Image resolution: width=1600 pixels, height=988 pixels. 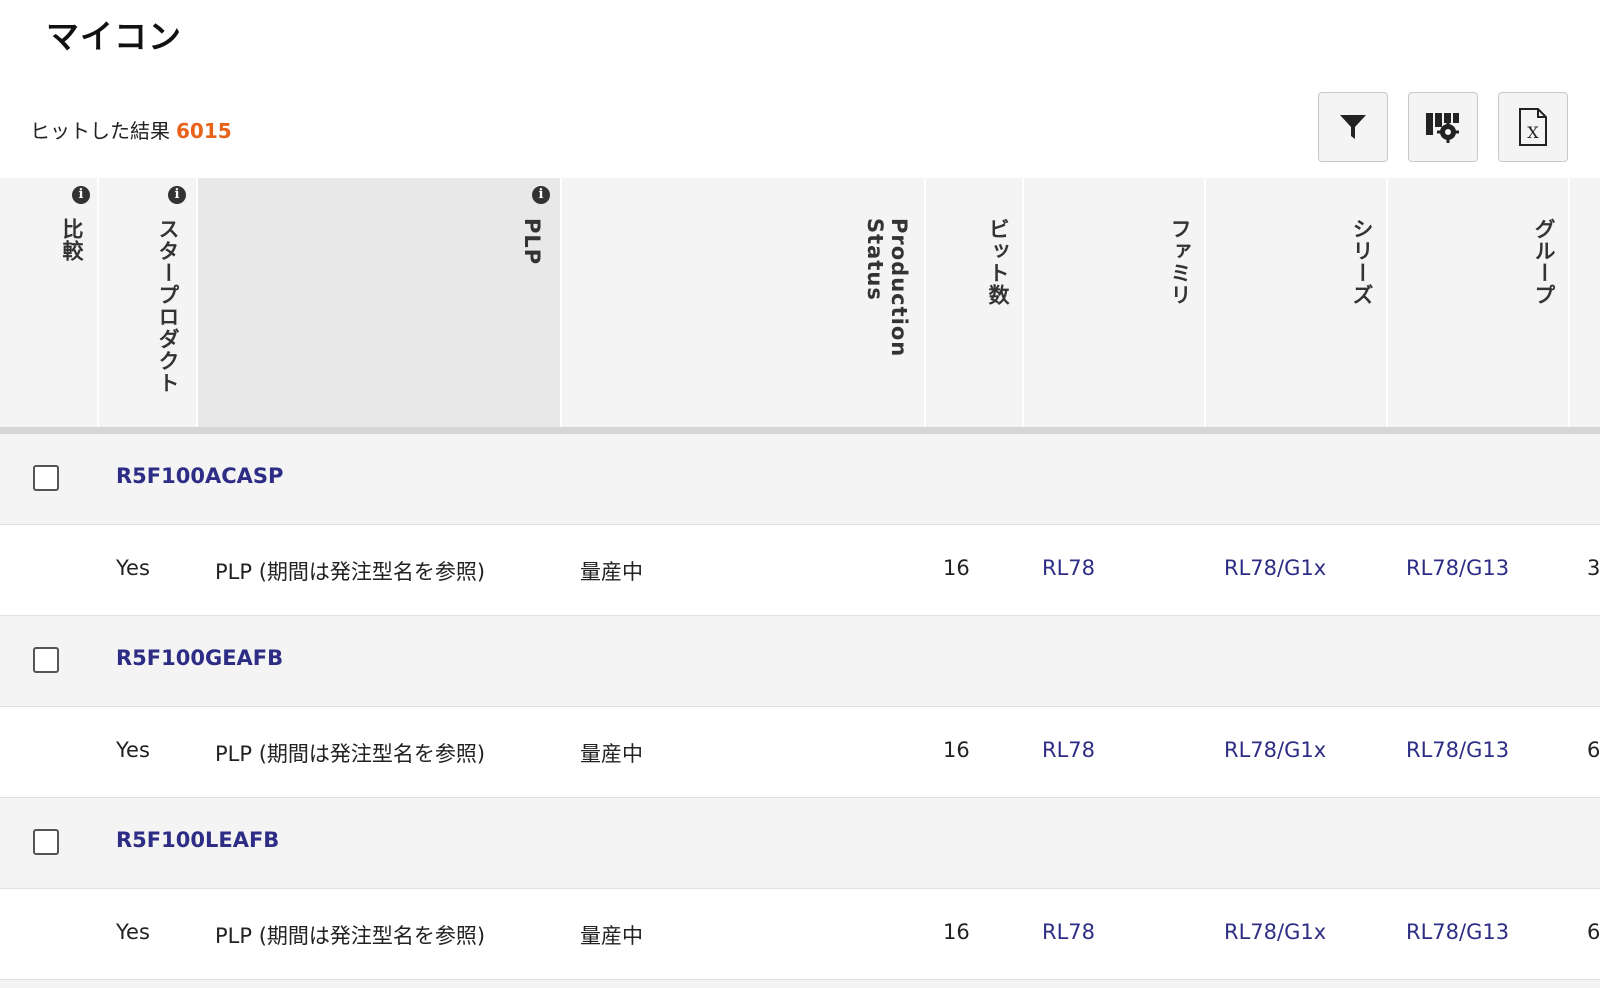 I want to click on excel-export-button: X, so click(x=1533, y=127).